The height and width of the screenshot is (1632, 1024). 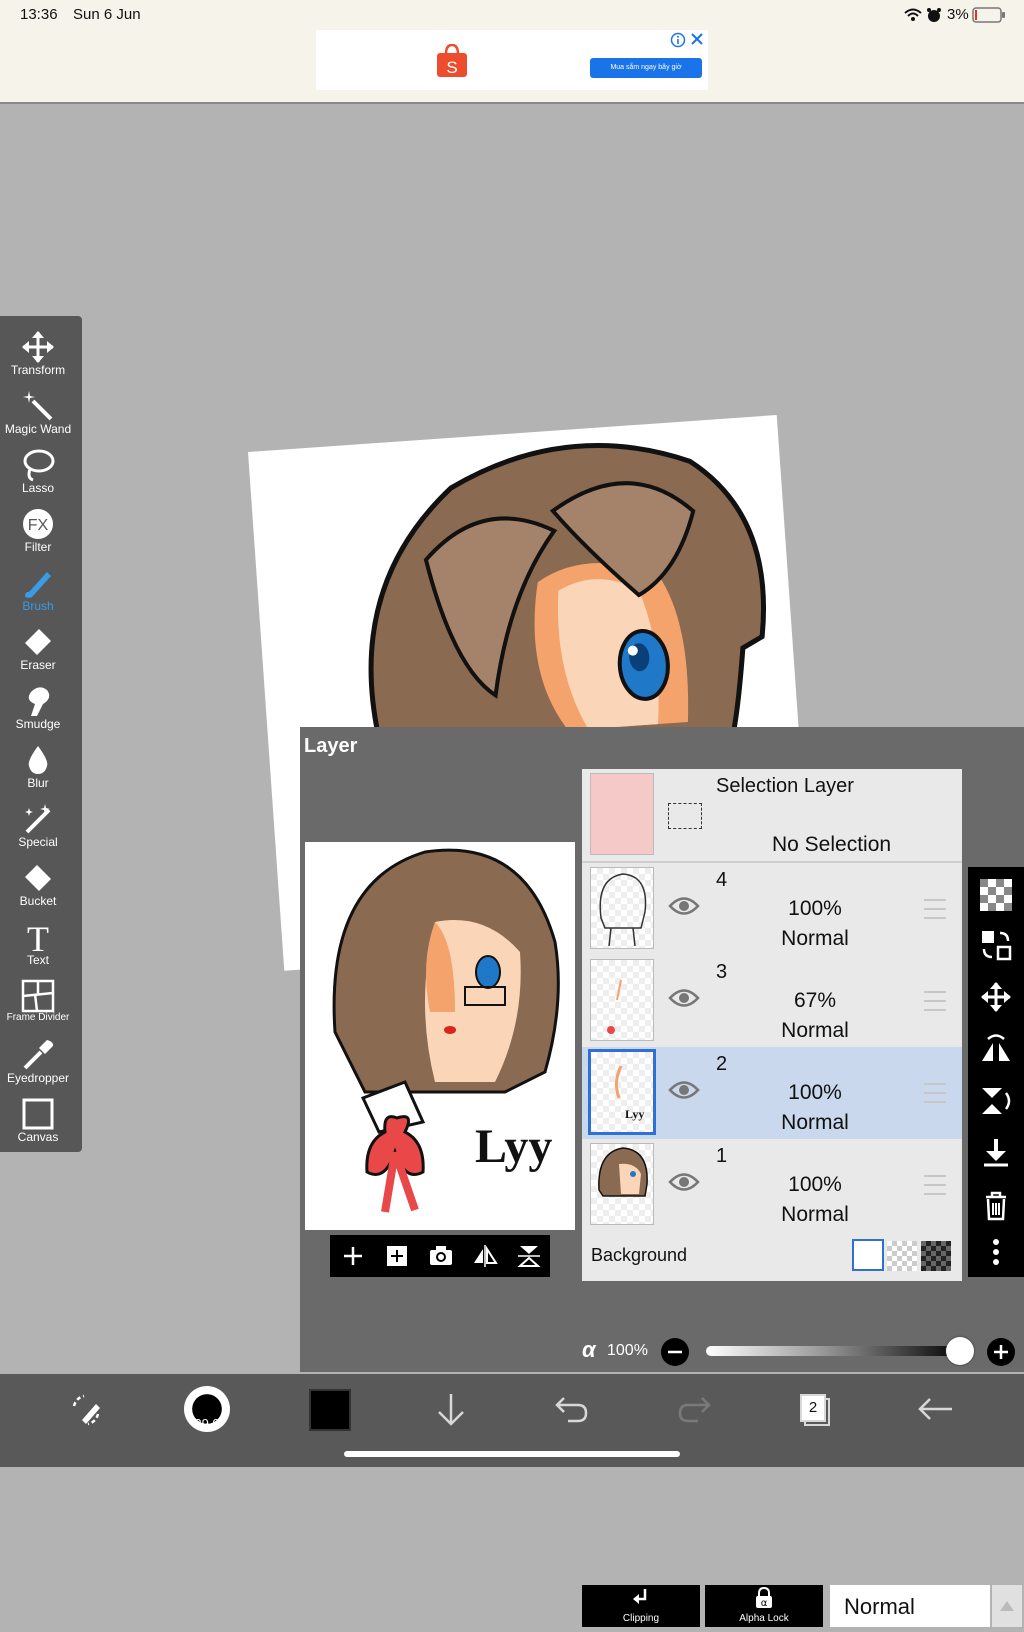 I want to click on flip-layer-horizontal-icon, so click(x=996, y=1049).